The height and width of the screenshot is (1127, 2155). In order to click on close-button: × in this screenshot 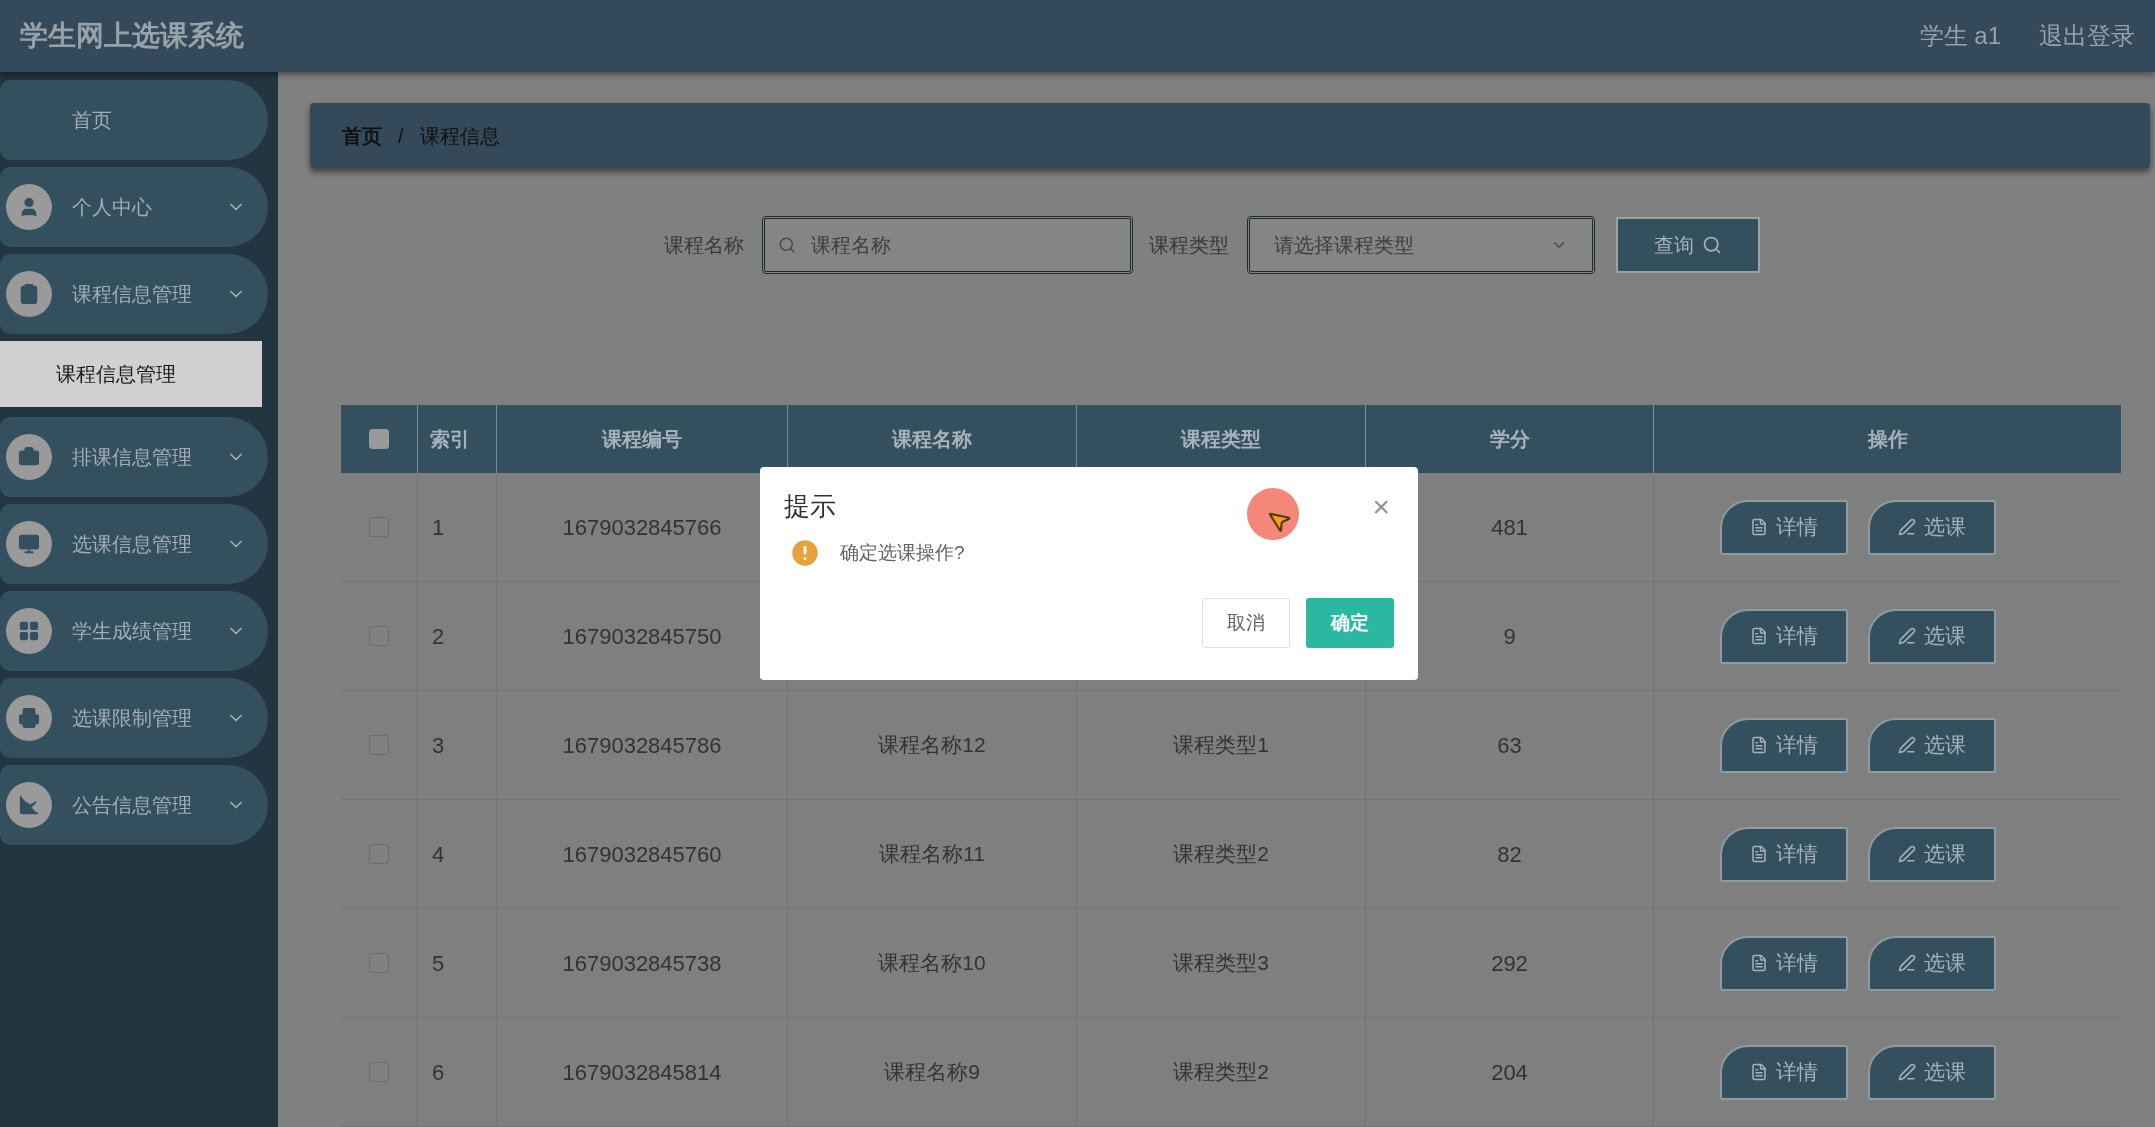, I will do `click(1381, 506)`.